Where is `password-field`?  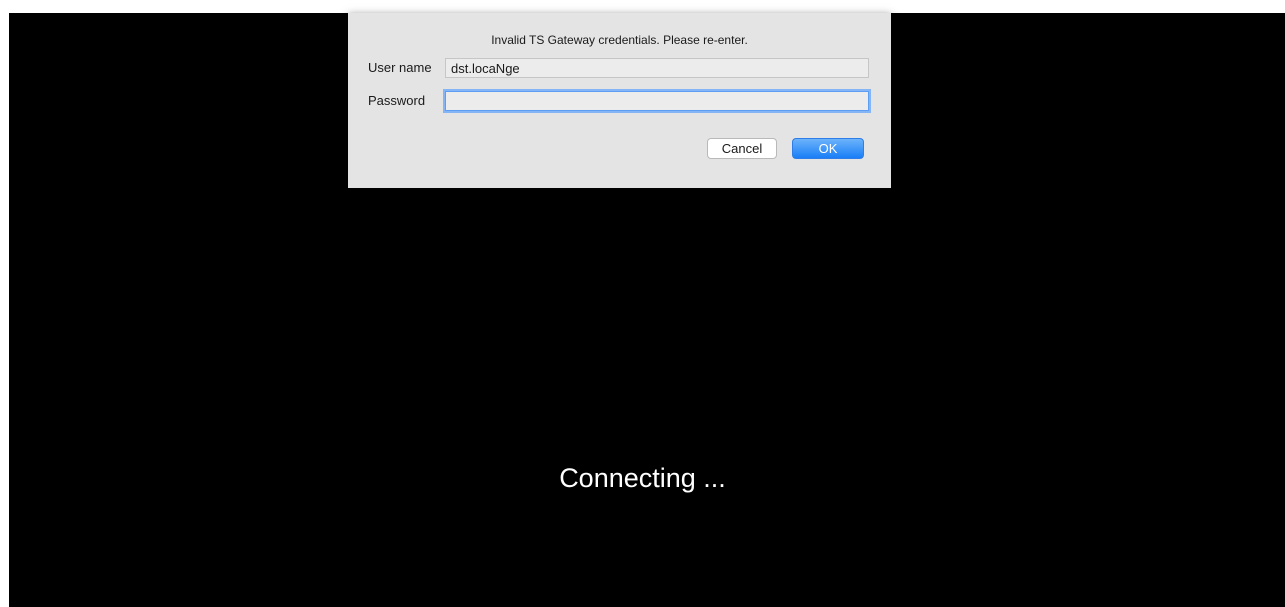
password-field is located at coordinates (657, 101).